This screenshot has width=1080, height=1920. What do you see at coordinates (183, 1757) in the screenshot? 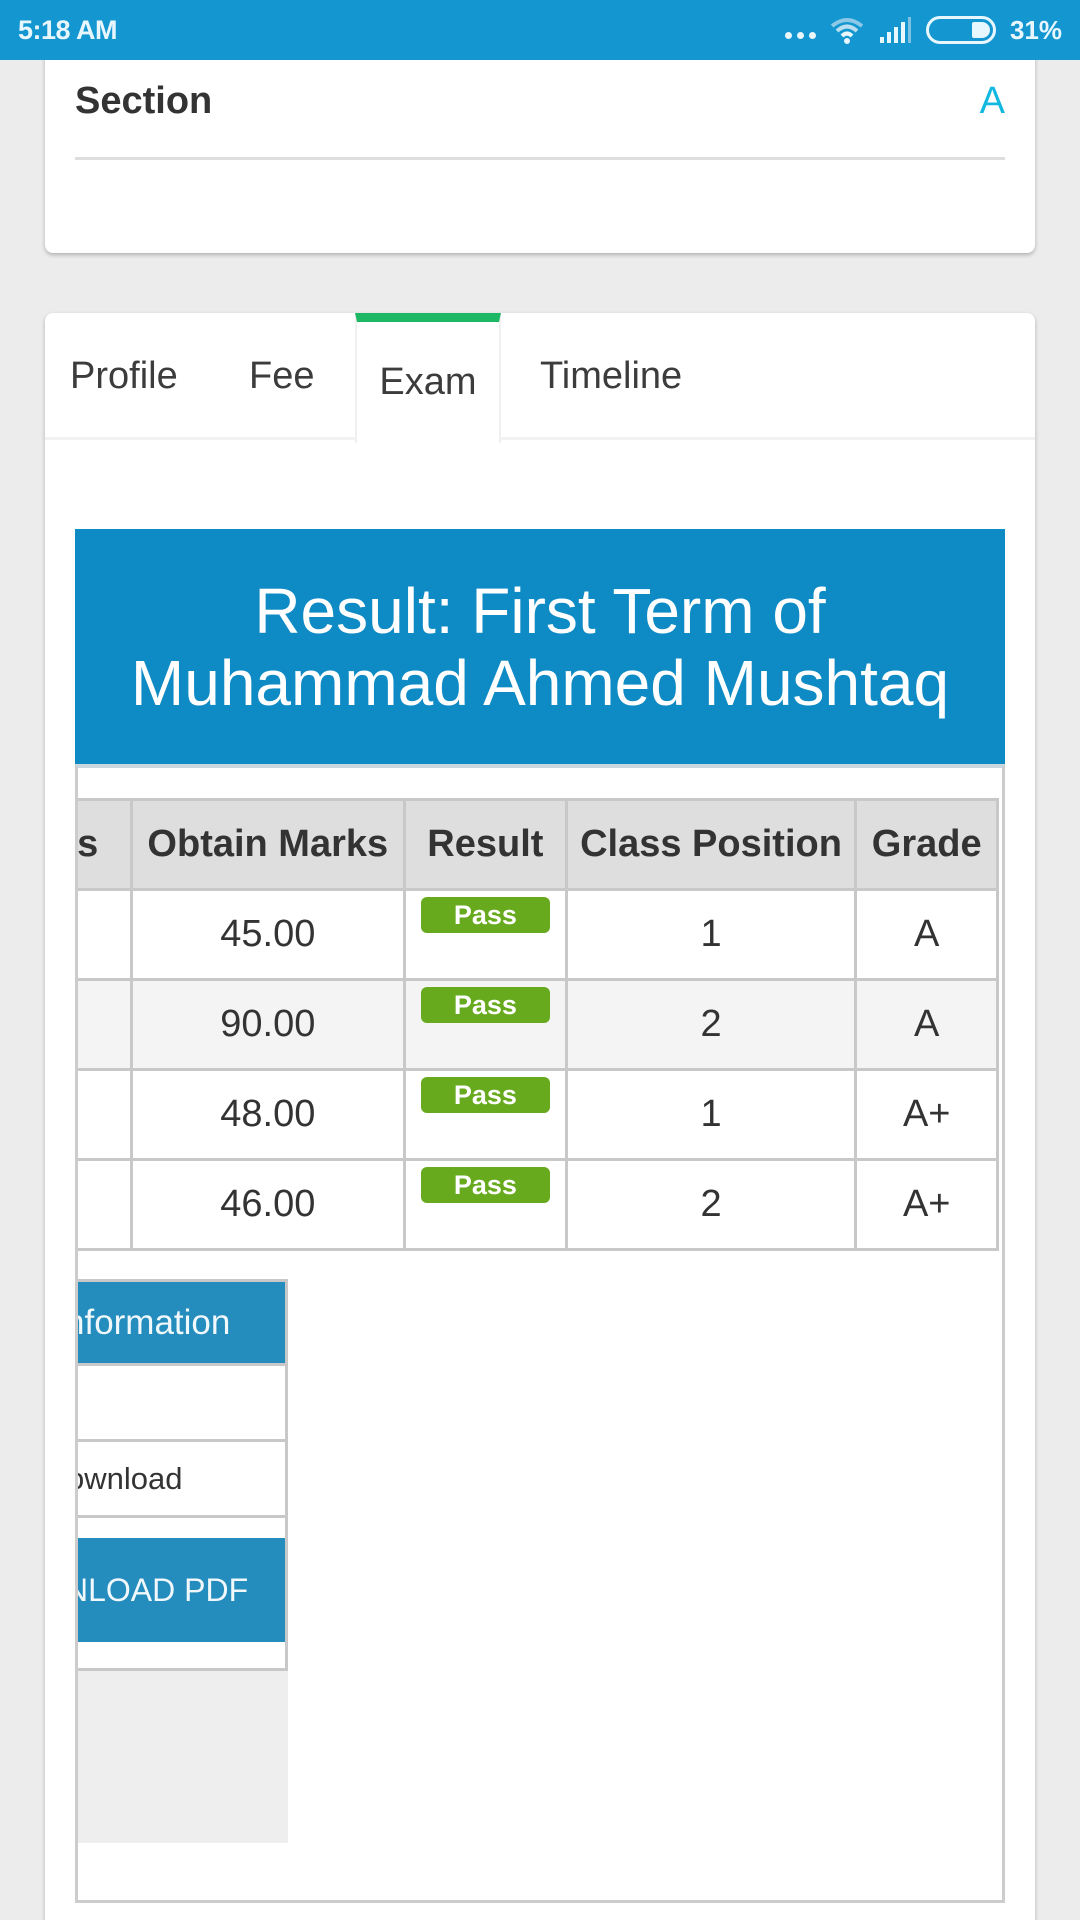
I see `information-panel-footer` at bounding box center [183, 1757].